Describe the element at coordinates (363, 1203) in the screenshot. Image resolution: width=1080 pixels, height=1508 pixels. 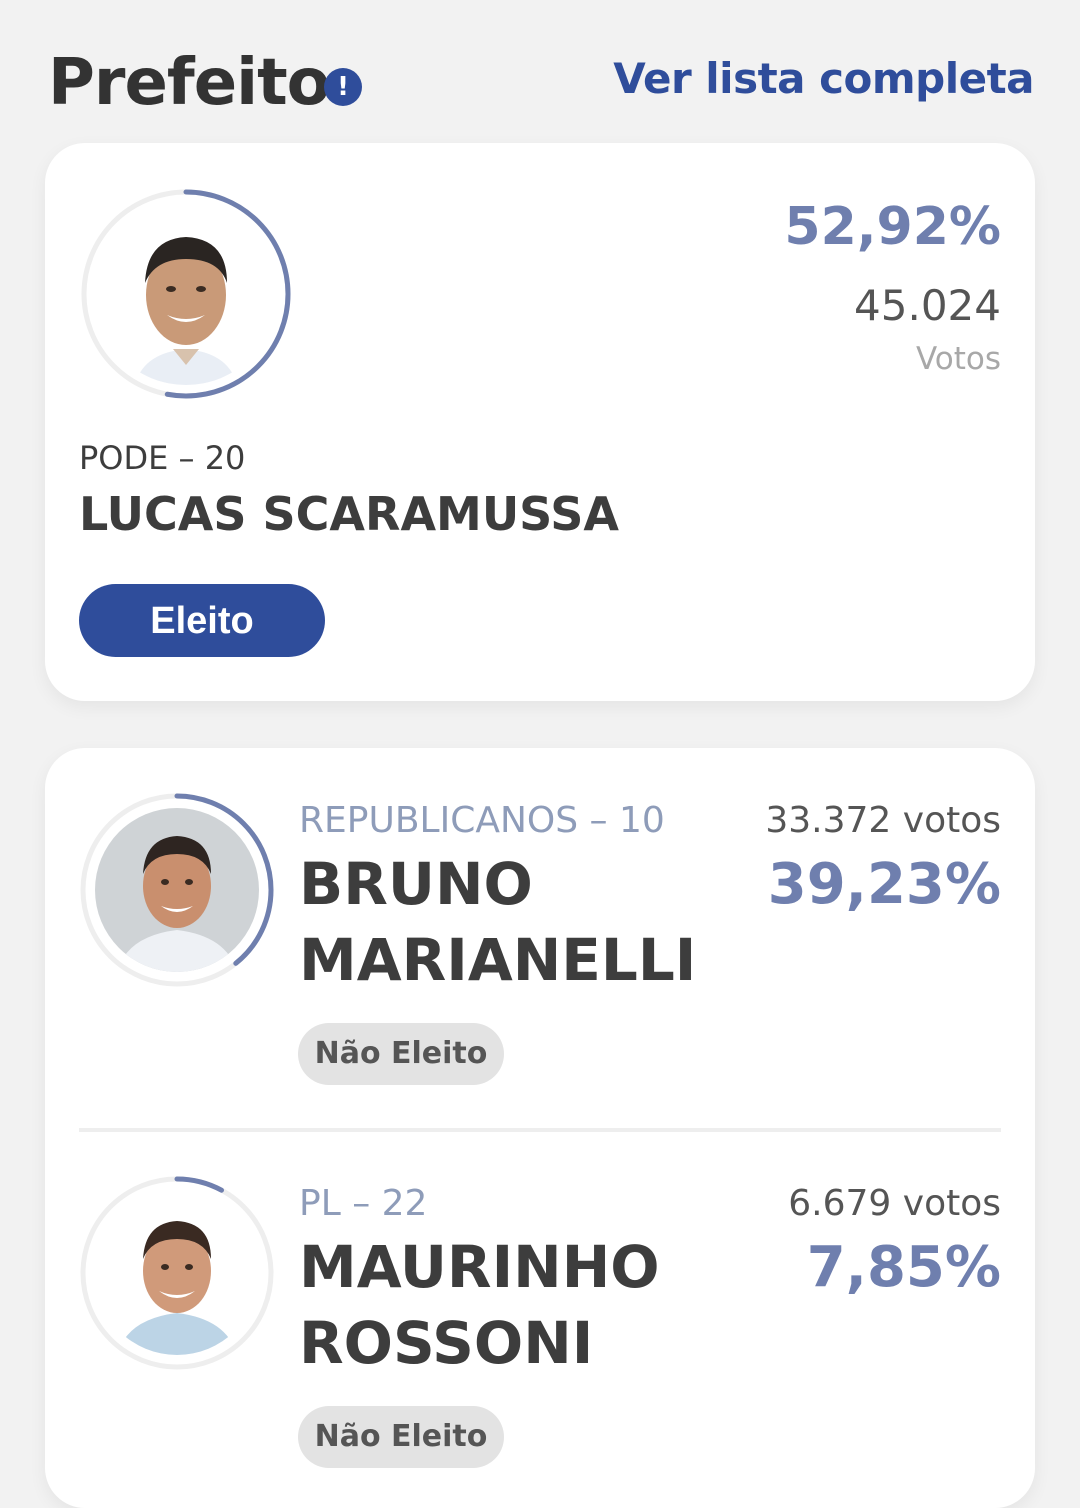
I see `candidate-party: PL – 22` at that location.